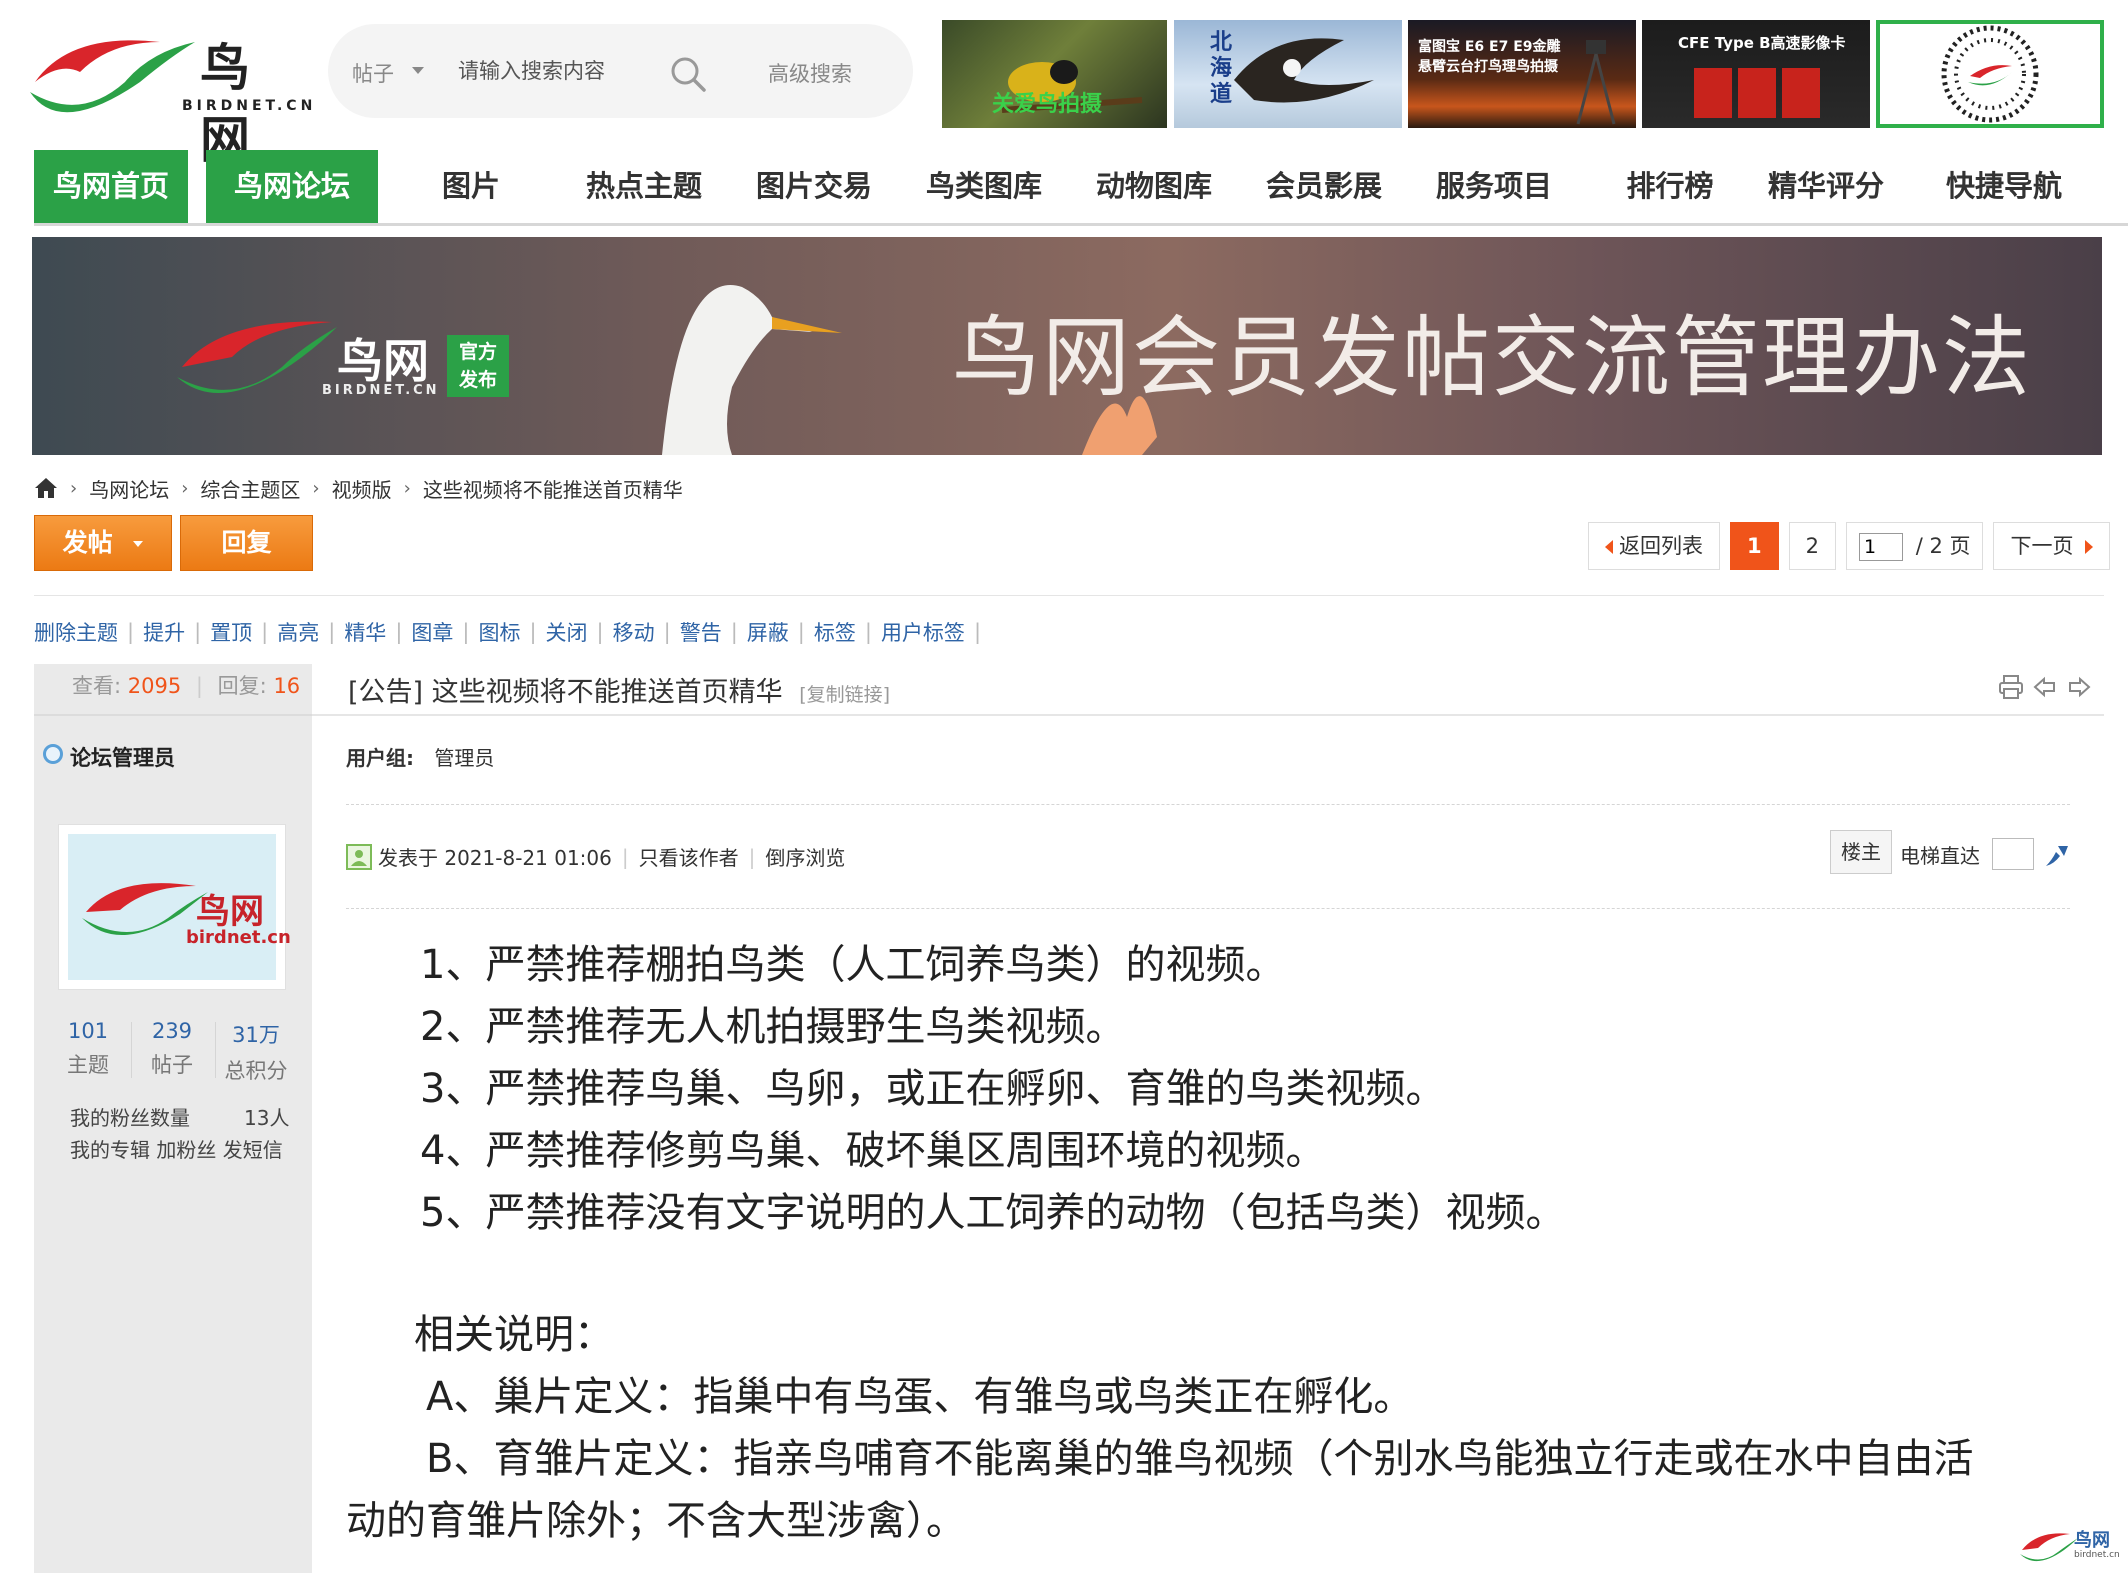 This screenshot has width=2128, height=1573. I want to click on site-watermark: 鸟网 birdnet.cn, so click(2070, 1545).